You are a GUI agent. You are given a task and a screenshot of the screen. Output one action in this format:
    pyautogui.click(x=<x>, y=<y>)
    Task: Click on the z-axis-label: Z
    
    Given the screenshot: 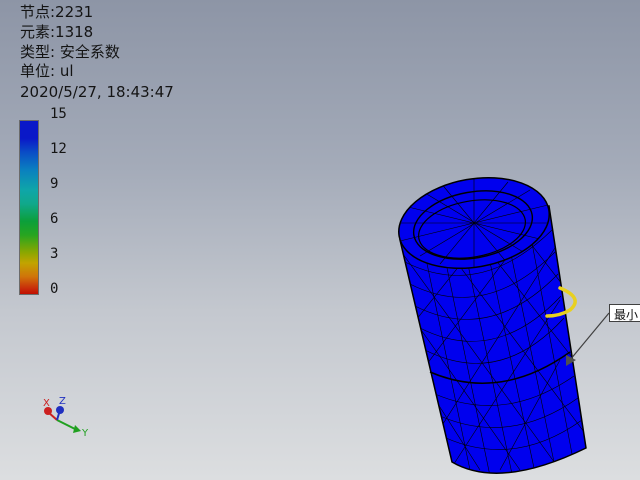 What is the action you would take?
    pyautogui.click(x=62, y=401)
    